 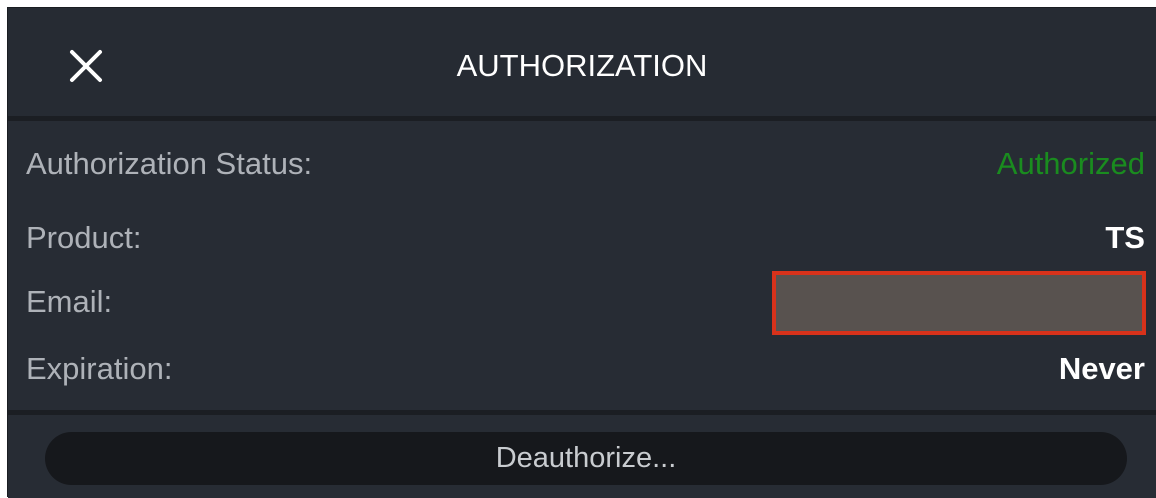 I want to click on status-value: Authorized, so click(x=1070, y=163).